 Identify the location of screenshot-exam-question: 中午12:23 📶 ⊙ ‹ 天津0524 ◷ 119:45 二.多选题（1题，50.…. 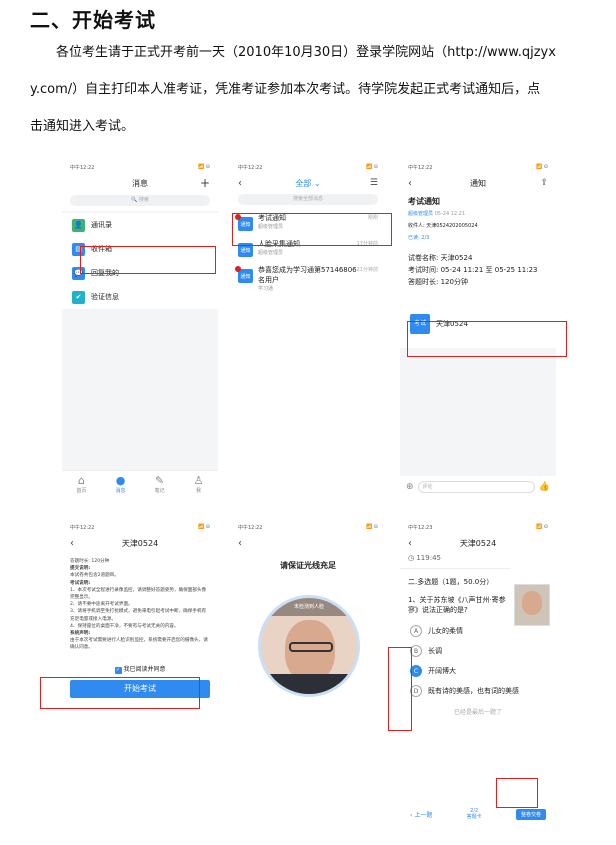
(478, 680).